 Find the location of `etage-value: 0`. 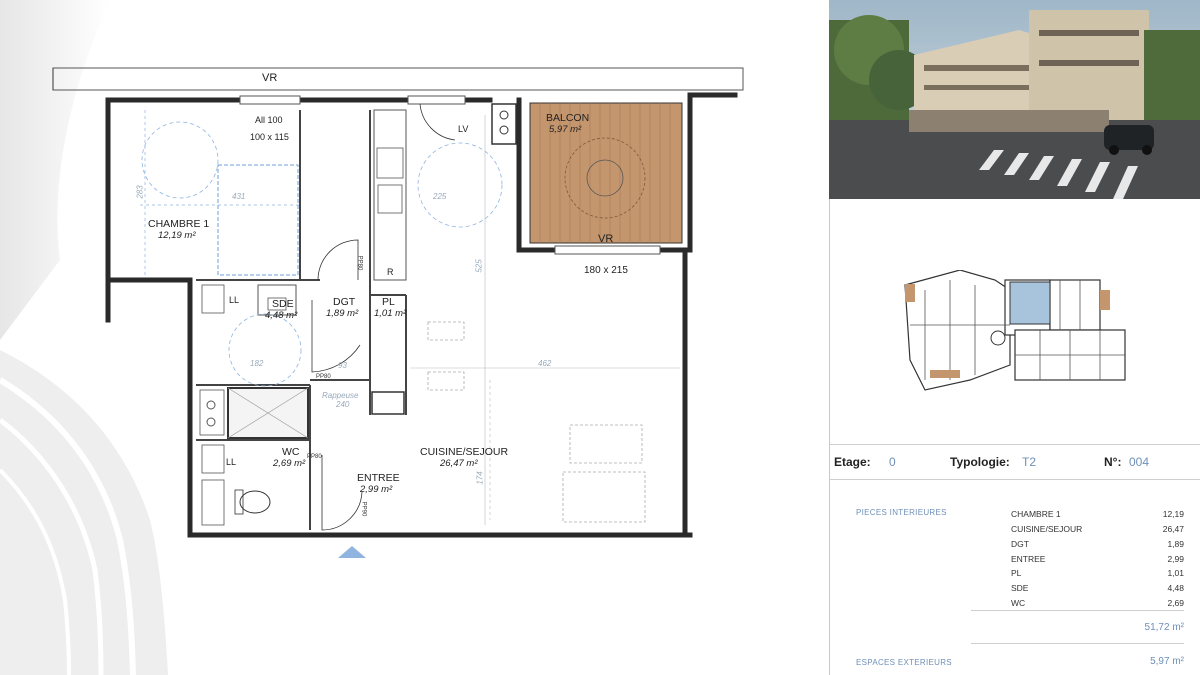

etage-value: 0 is located at coordinates (892, 462).